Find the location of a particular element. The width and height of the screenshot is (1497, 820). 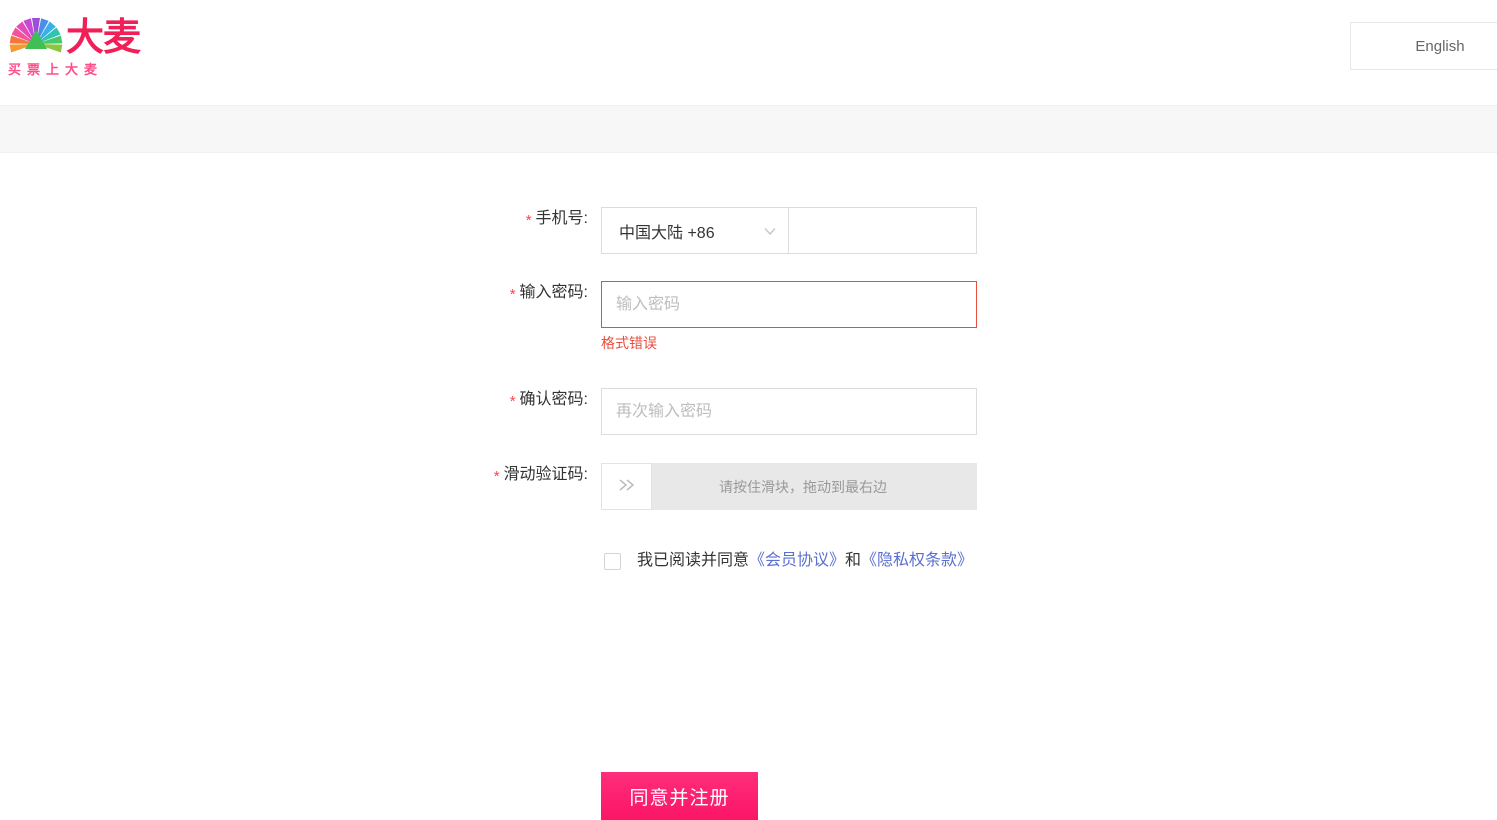

confirm-password-field is located at coordinates (789, 411).